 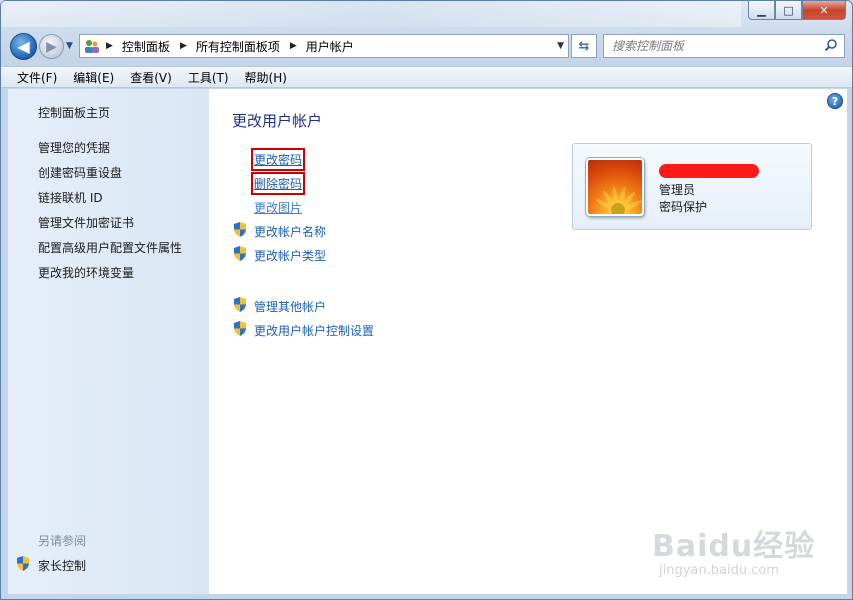 I want to click on breadcrumb-user-accounts: 用户帐户, so click(x=330, y=46).